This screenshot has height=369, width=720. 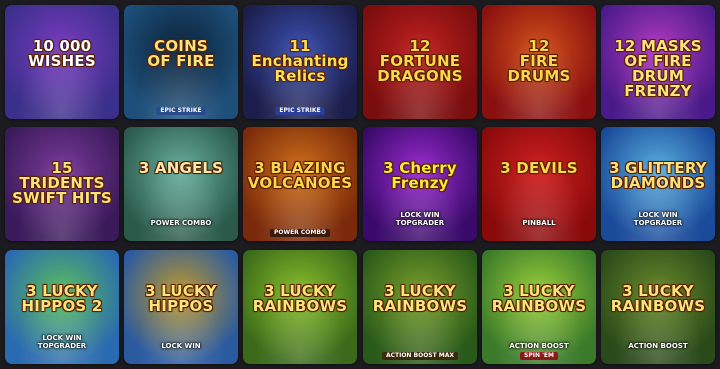 I want to click on game-tile: 3 LUCKY RAINBOWS, so click(x=300, y=307).